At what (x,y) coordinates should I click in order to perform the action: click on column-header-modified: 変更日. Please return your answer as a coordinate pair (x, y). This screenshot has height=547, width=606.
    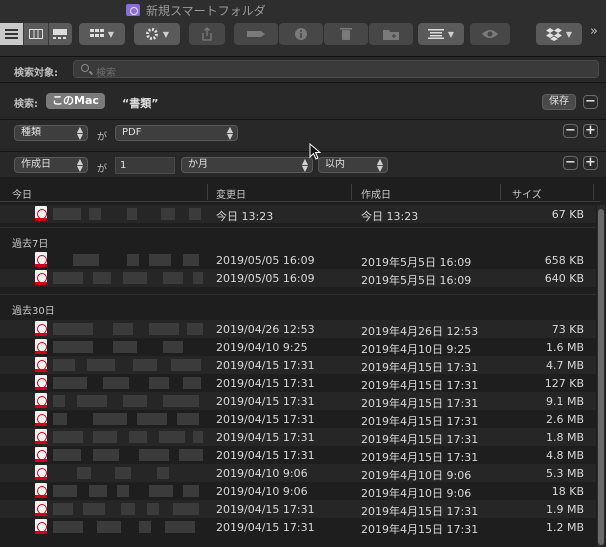
    Looking at the image, I should click on (231, 193).